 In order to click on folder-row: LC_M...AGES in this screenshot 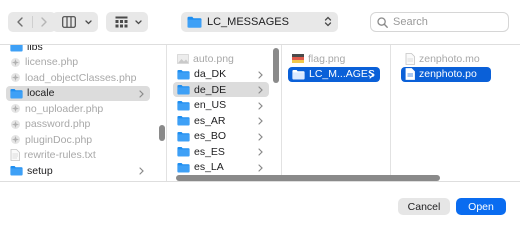, I will do `click(334, 74)`.